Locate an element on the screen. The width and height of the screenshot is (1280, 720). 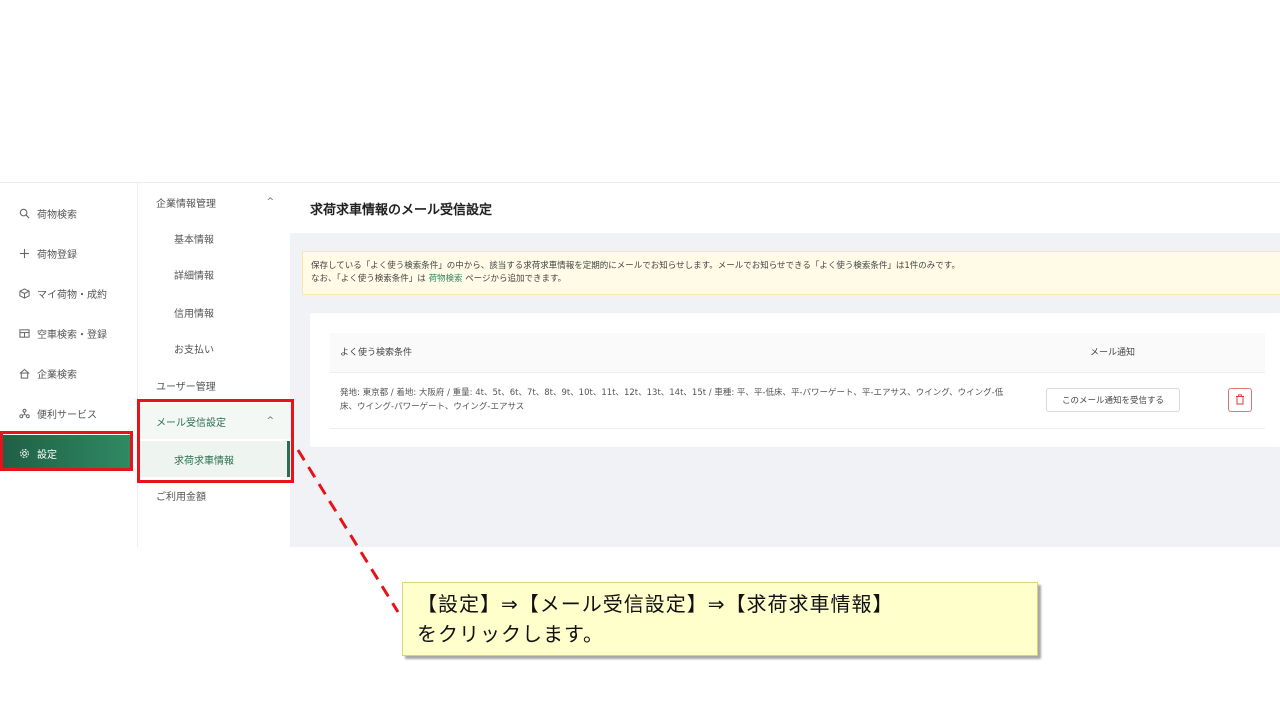
callout-line-2: をクリックします。 is located at coordinates (510, 634).